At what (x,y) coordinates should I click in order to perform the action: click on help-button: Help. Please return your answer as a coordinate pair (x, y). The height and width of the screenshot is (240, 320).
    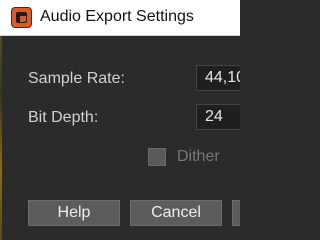
    Looking at the image, I should click on (74, 213).